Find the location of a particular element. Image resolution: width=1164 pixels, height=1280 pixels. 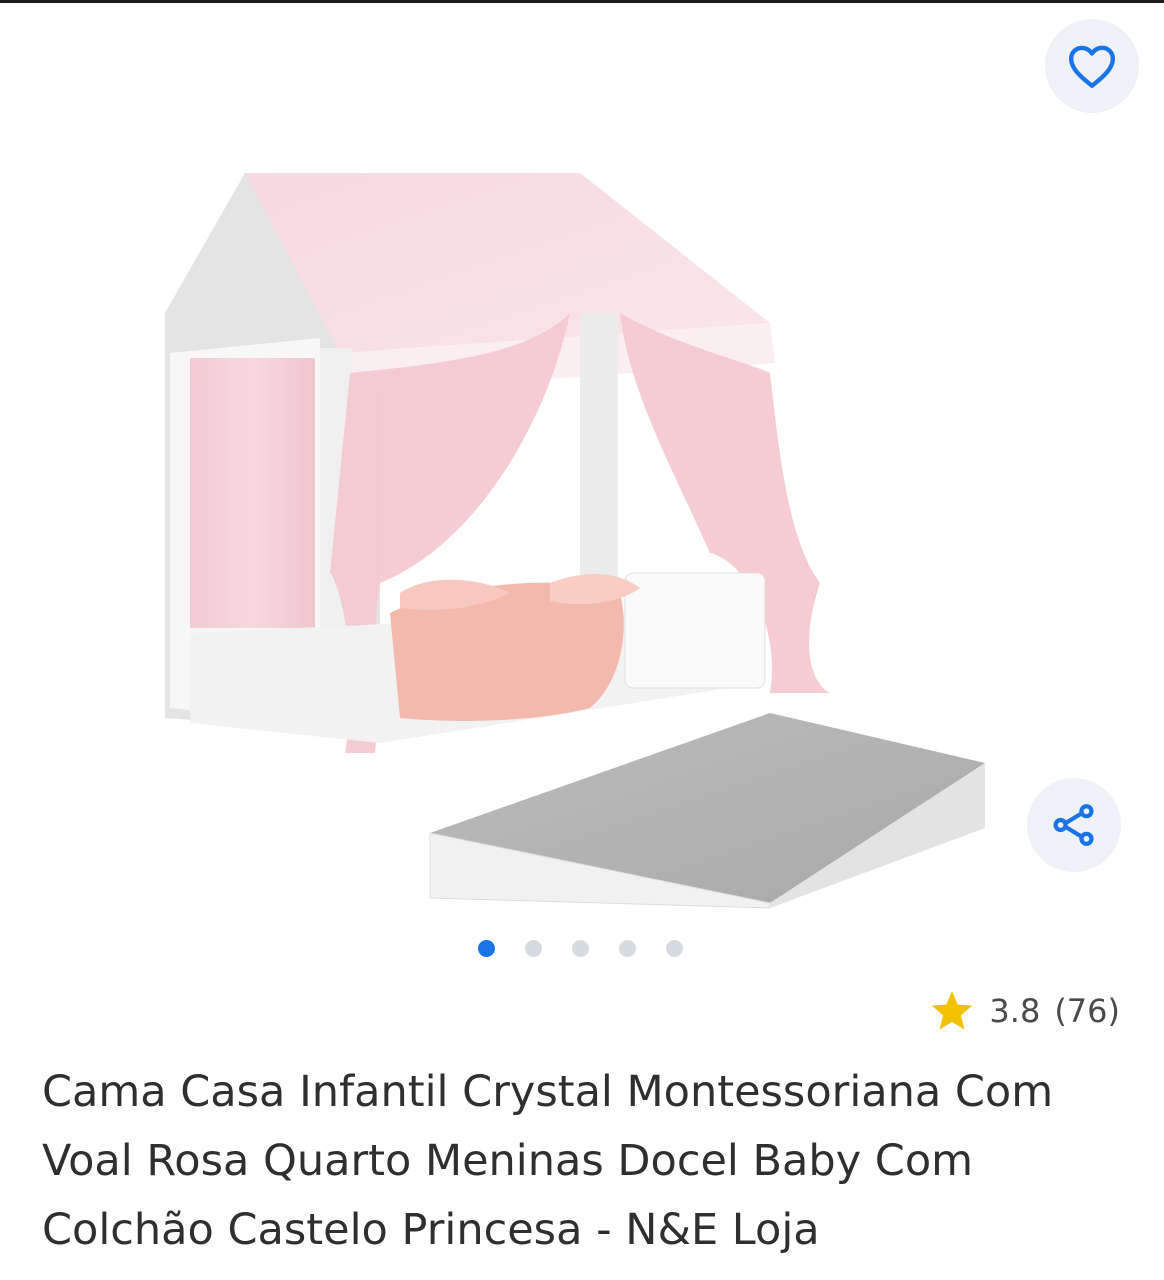

star-icon is located at coordinates (952, 1010).